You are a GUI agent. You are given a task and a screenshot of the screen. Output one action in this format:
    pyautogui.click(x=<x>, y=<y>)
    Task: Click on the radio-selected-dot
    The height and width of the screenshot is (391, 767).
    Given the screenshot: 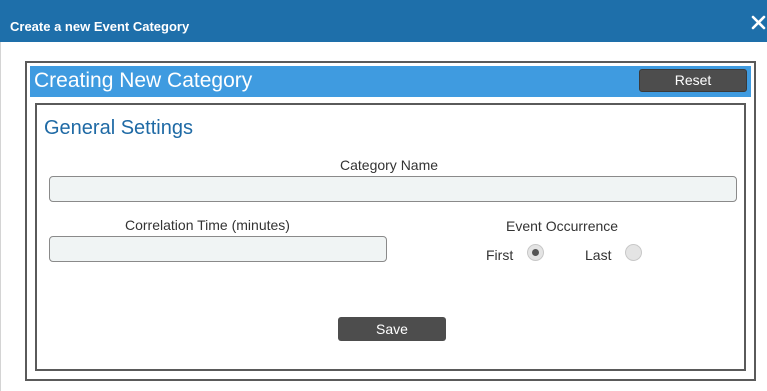 What is the action you would take?
    pyautogui.click(x=535, y=252)
    